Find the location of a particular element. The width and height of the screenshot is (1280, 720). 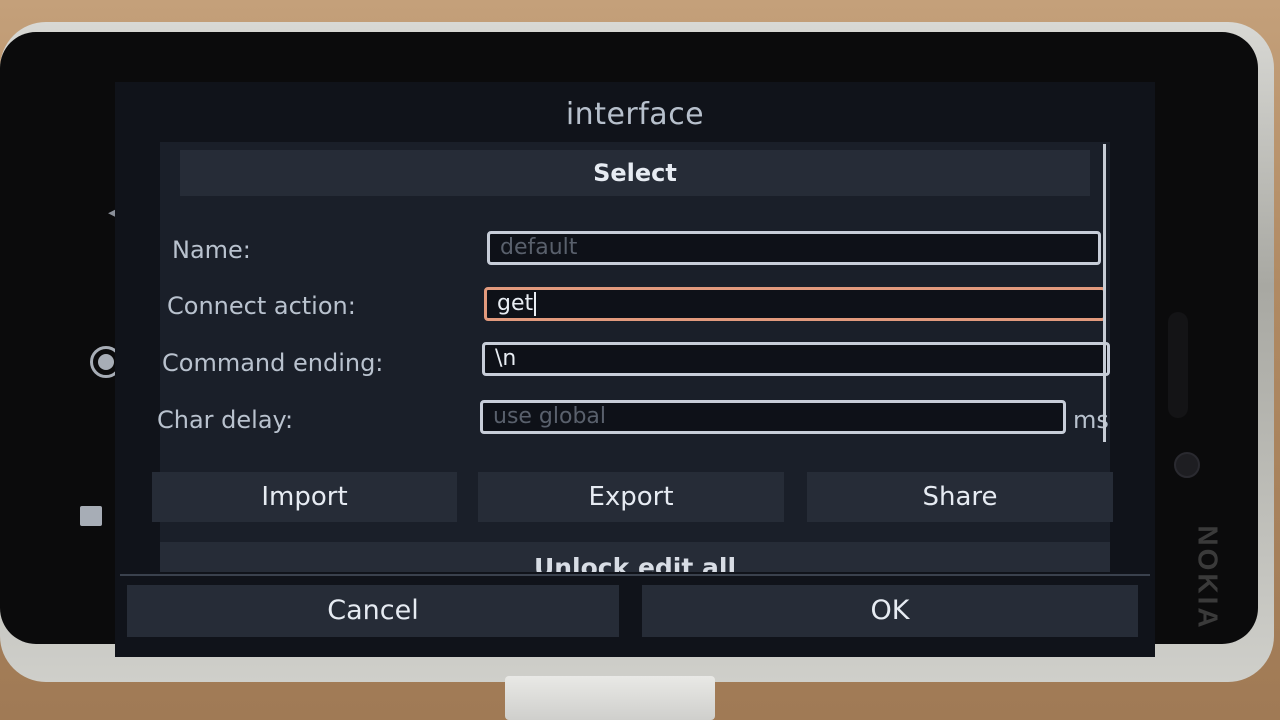

command-ending-label: Command ending: is located at coordinates (273, 363).